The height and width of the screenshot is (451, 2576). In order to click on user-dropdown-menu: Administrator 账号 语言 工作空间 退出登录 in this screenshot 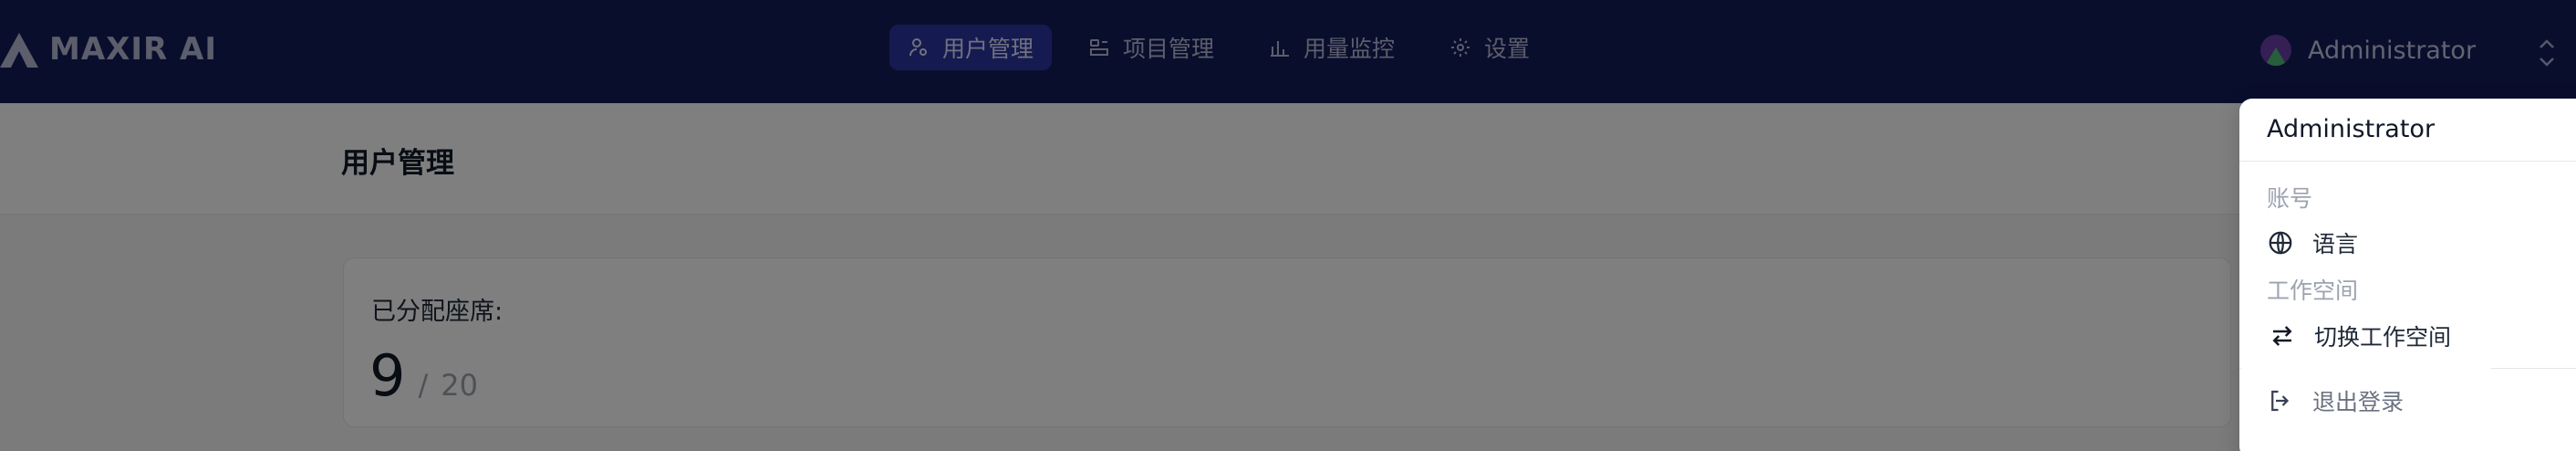, I will do `click(2407, 275)`.